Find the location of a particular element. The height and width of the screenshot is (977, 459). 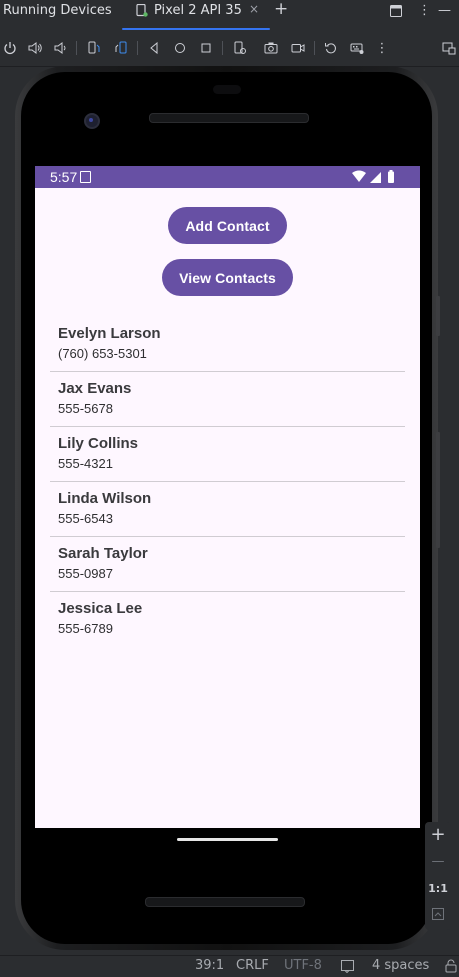

ide-top-bar: Running Devices Pixel 2 API 35 × + ⋮ — is located at coordinates (229, 11).